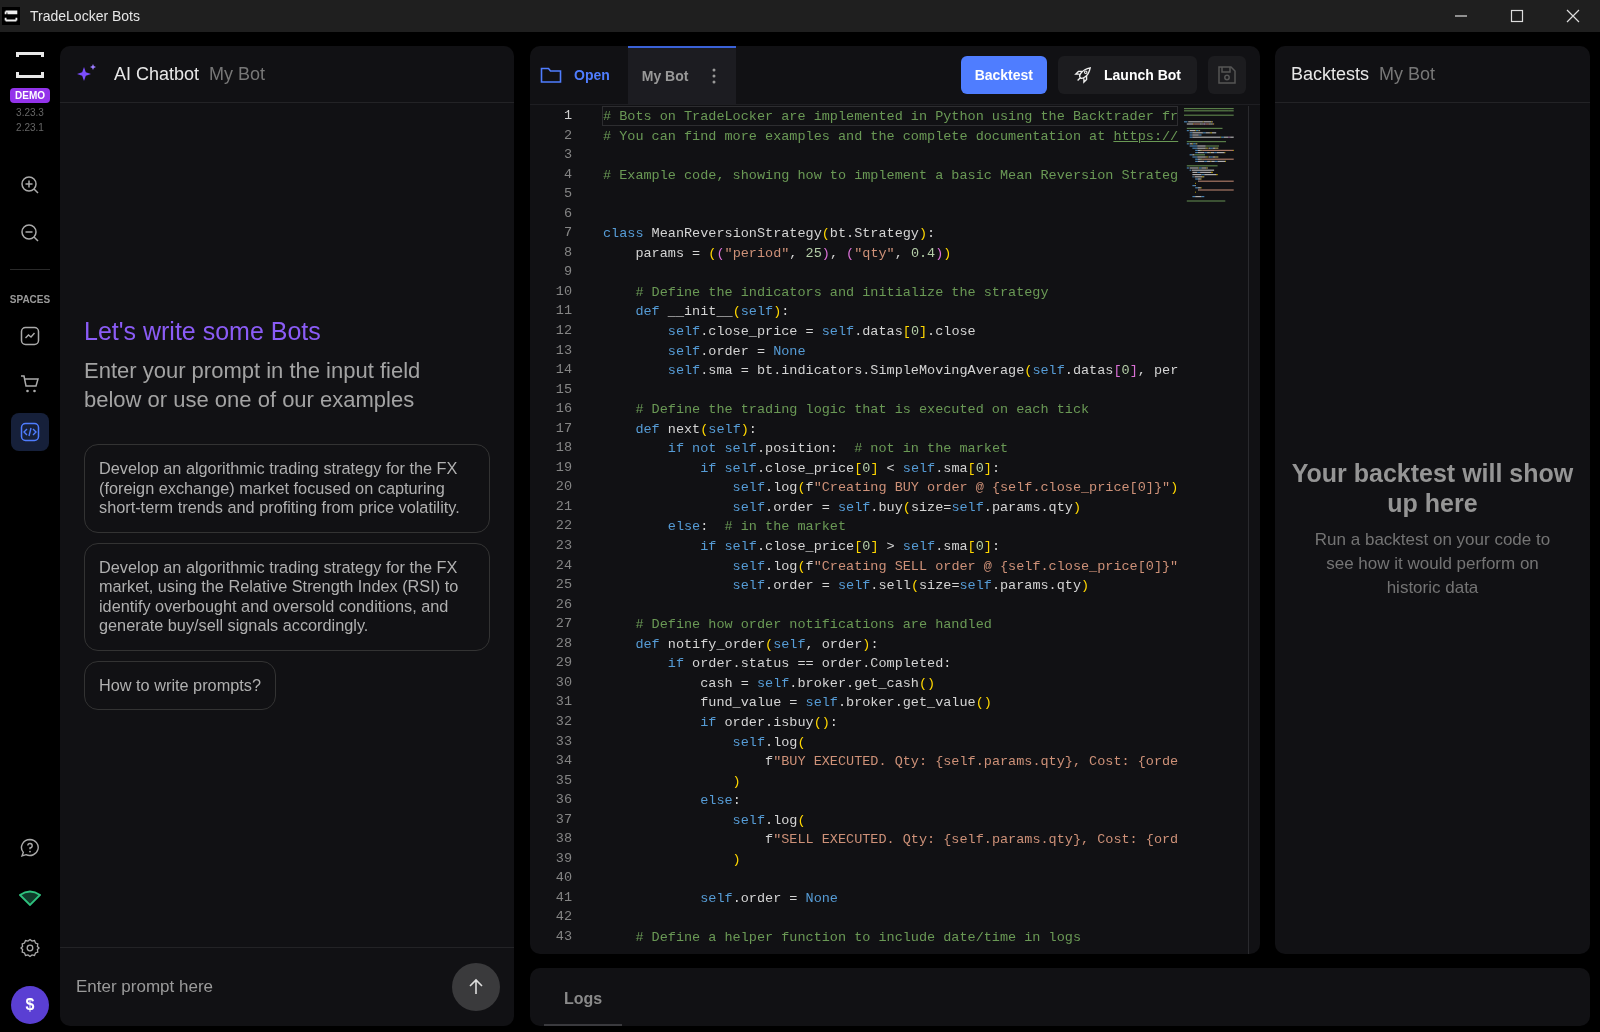  I want to click on code-line: def notify_order(self, order):, so click(756, 644).